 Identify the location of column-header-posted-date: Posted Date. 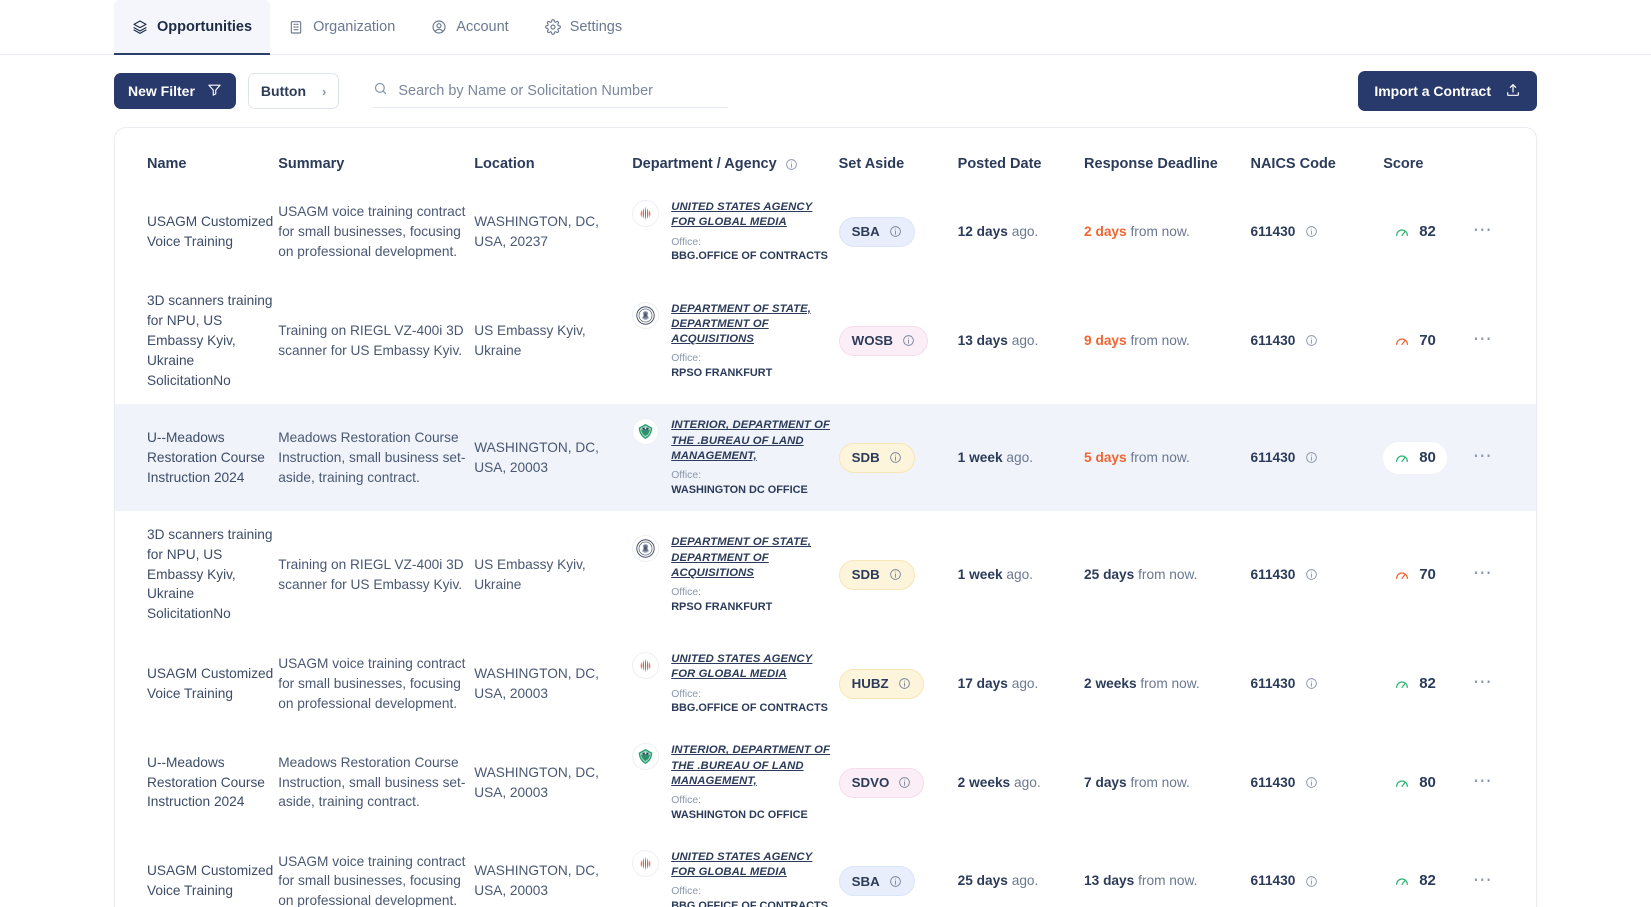
(1021, 157).